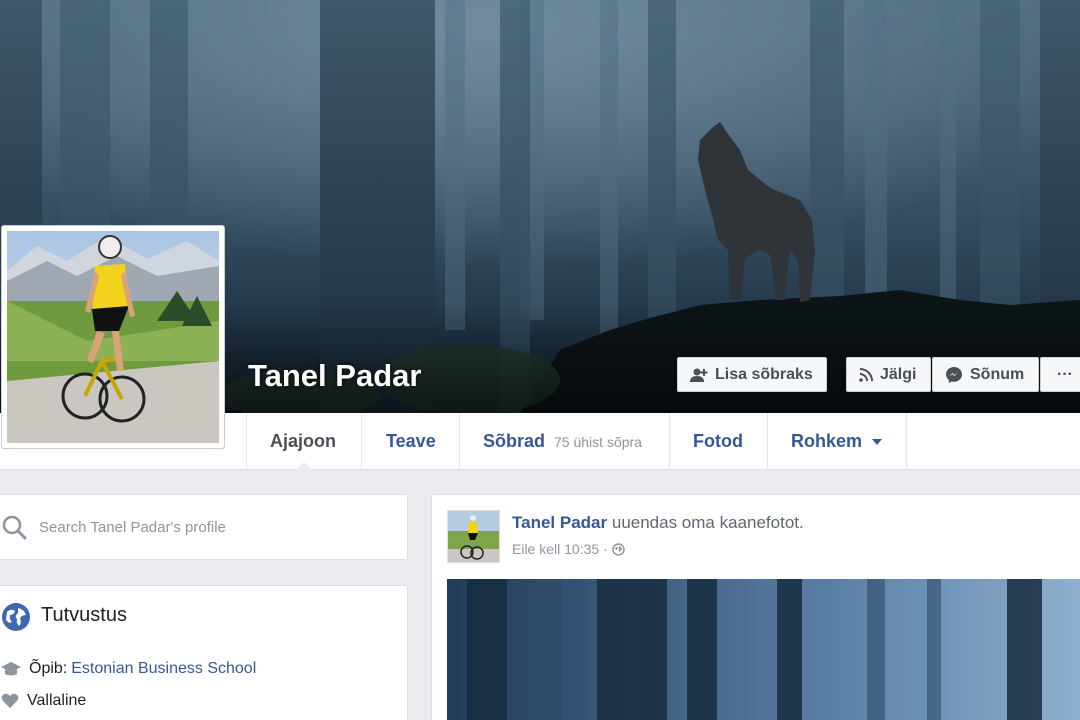 The height and width of the screenshot is (720, 1080). I want to click on profile-name: Tanel Padar, so click(334, 376).